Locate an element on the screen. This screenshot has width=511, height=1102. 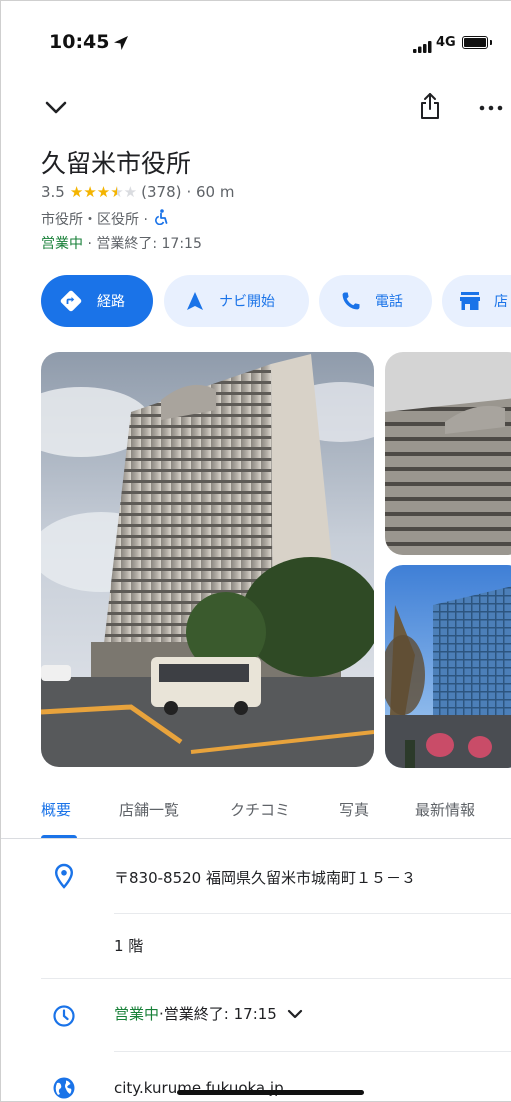
globe-icon is located at coordinates (64, 1087).